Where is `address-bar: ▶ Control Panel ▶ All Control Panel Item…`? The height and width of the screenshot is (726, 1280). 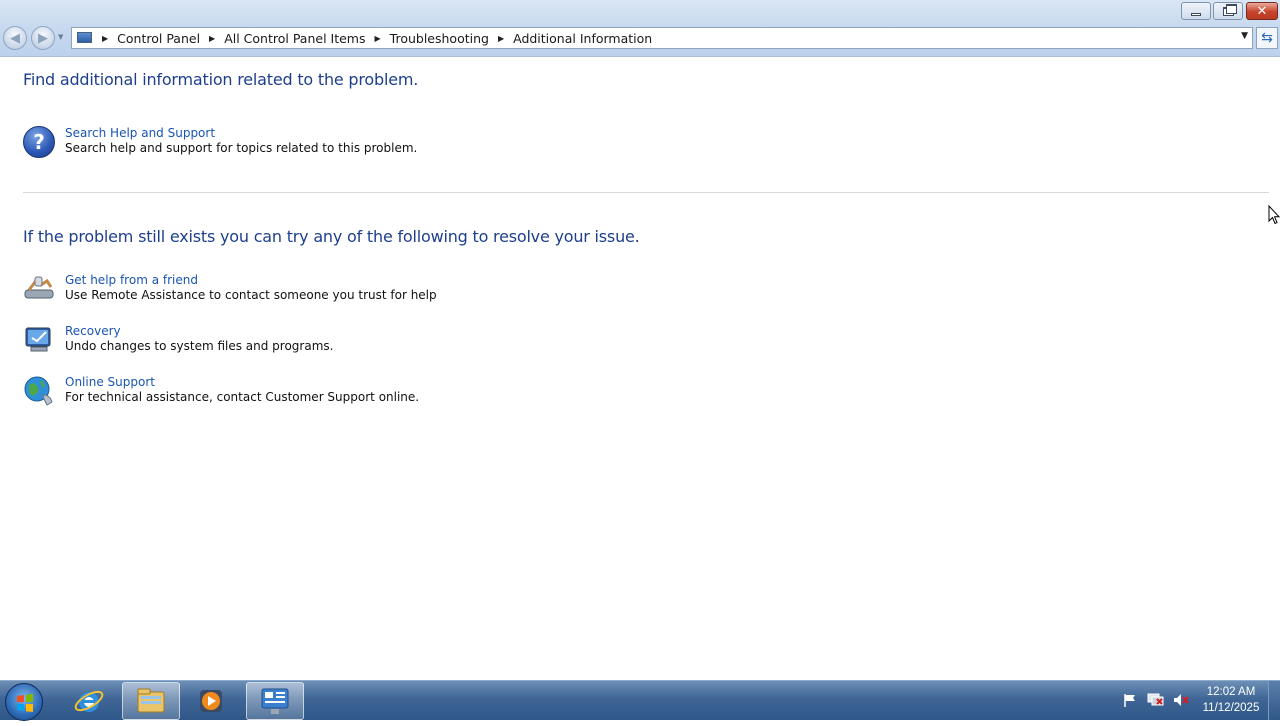
address-bar: ▶ Control Panel ▶ All Control Panel Item… is located at coordinates (662, 38).